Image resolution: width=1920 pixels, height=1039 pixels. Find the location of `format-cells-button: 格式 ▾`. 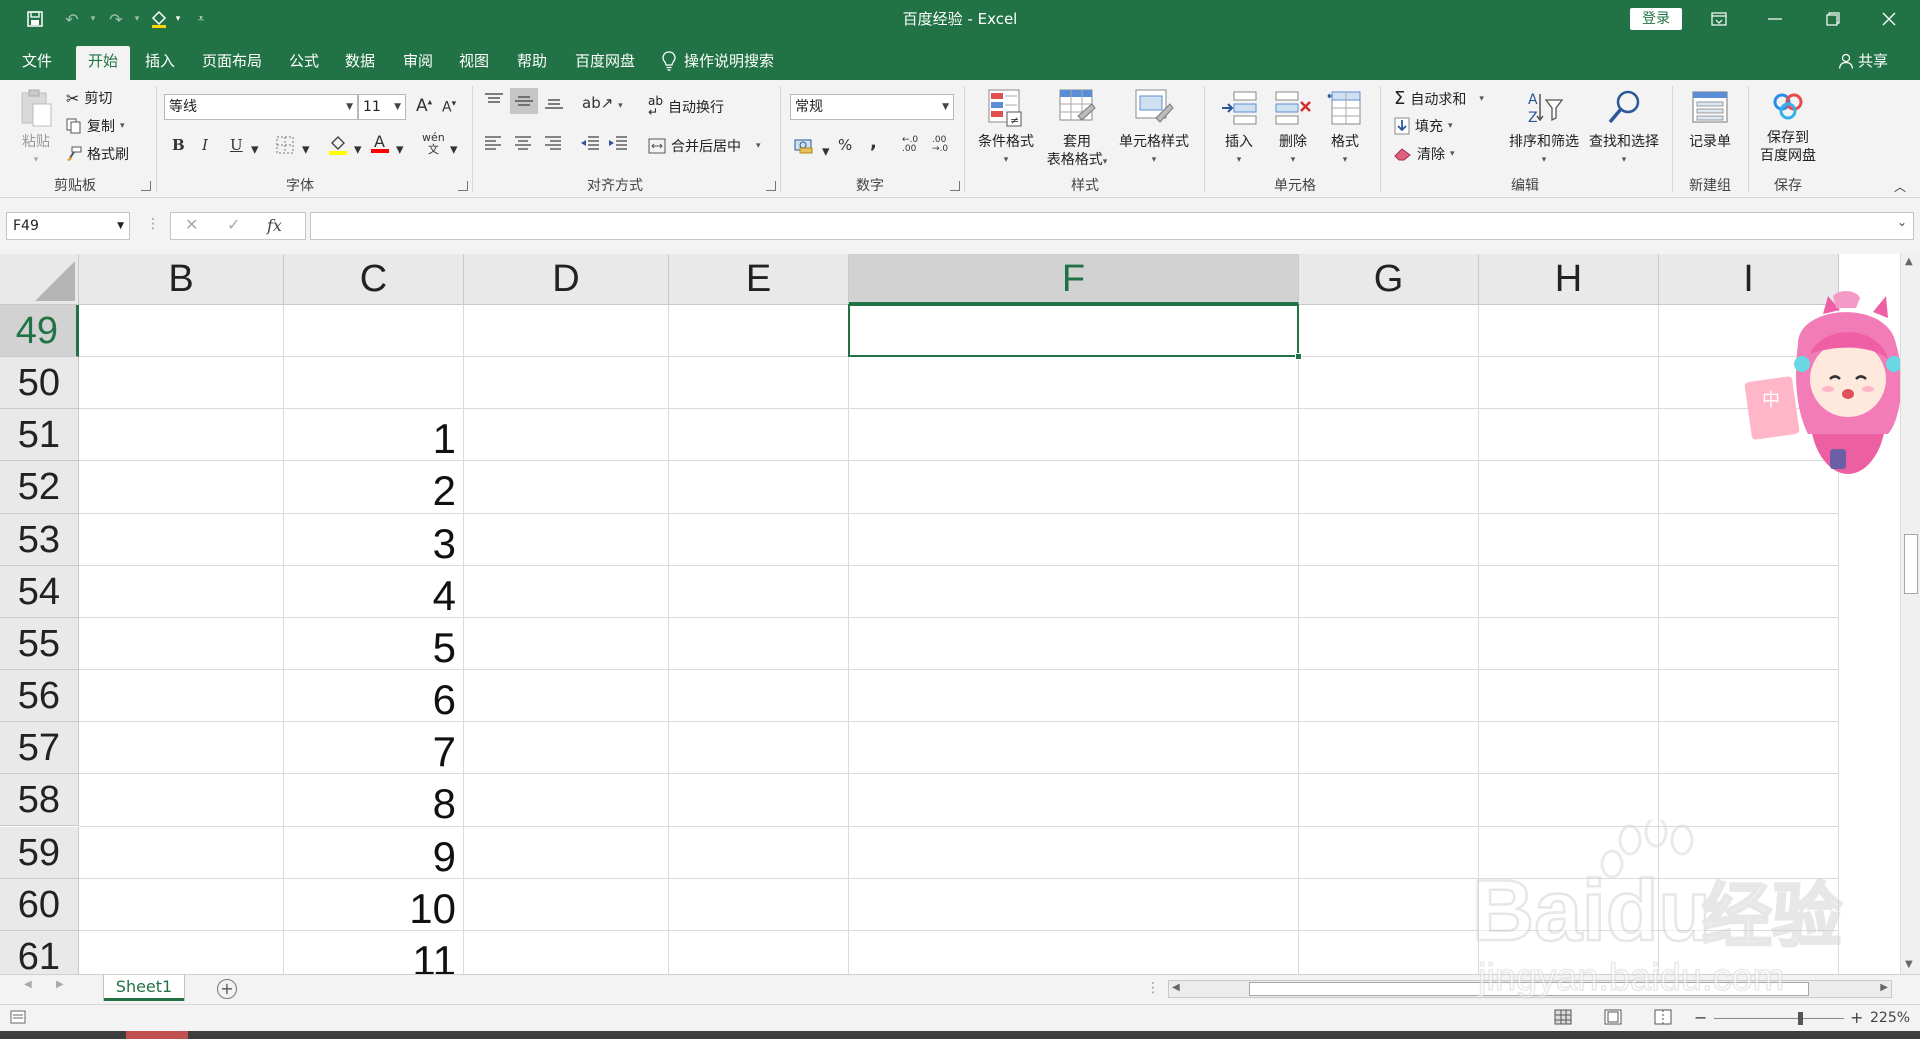

format-cells-button: 格式 ▾ is located at coordinates (1345, 128).